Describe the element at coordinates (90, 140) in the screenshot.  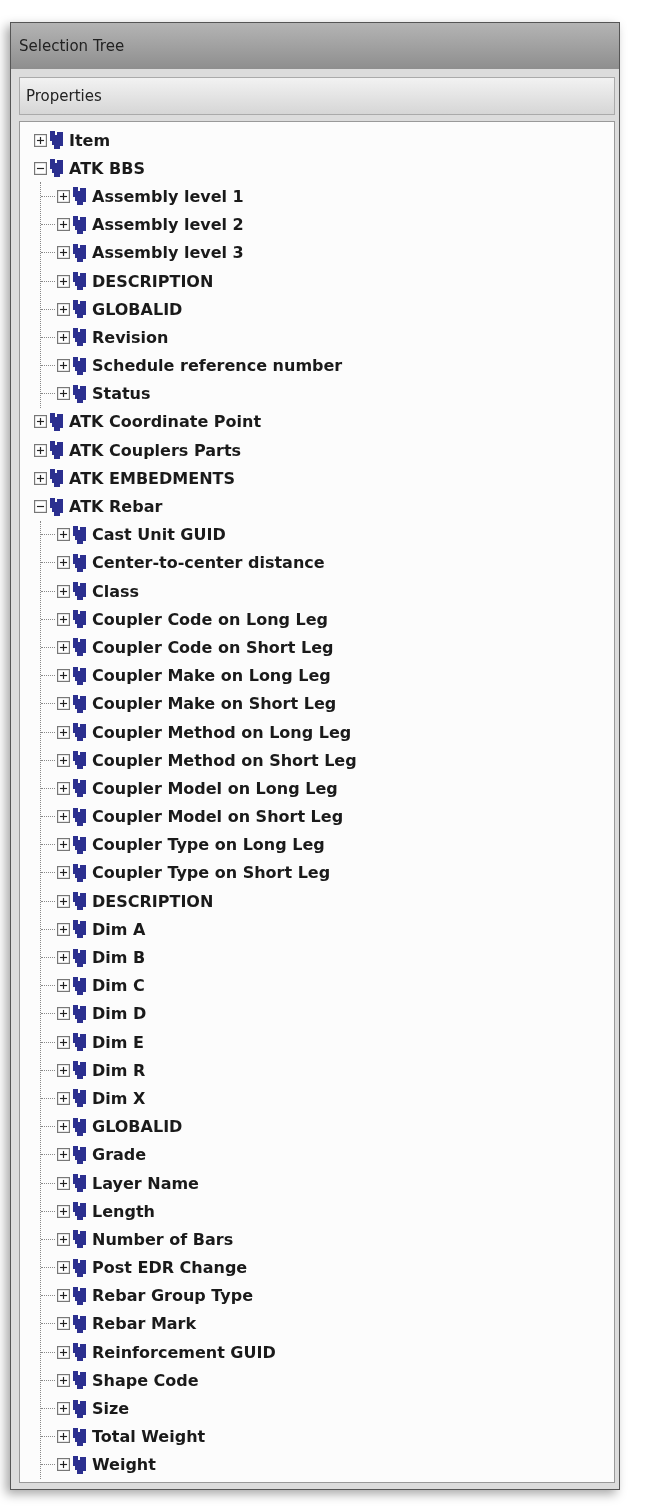
I see `tree-item-label: Item` at that location.